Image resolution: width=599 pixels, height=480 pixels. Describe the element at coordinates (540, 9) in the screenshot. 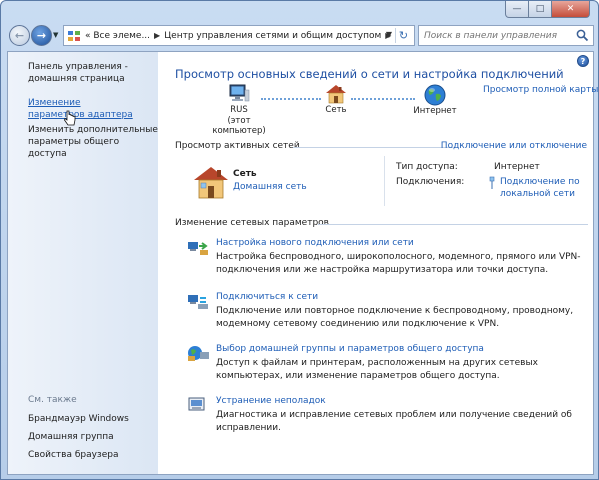

I see `maximize-button: □` at that location.